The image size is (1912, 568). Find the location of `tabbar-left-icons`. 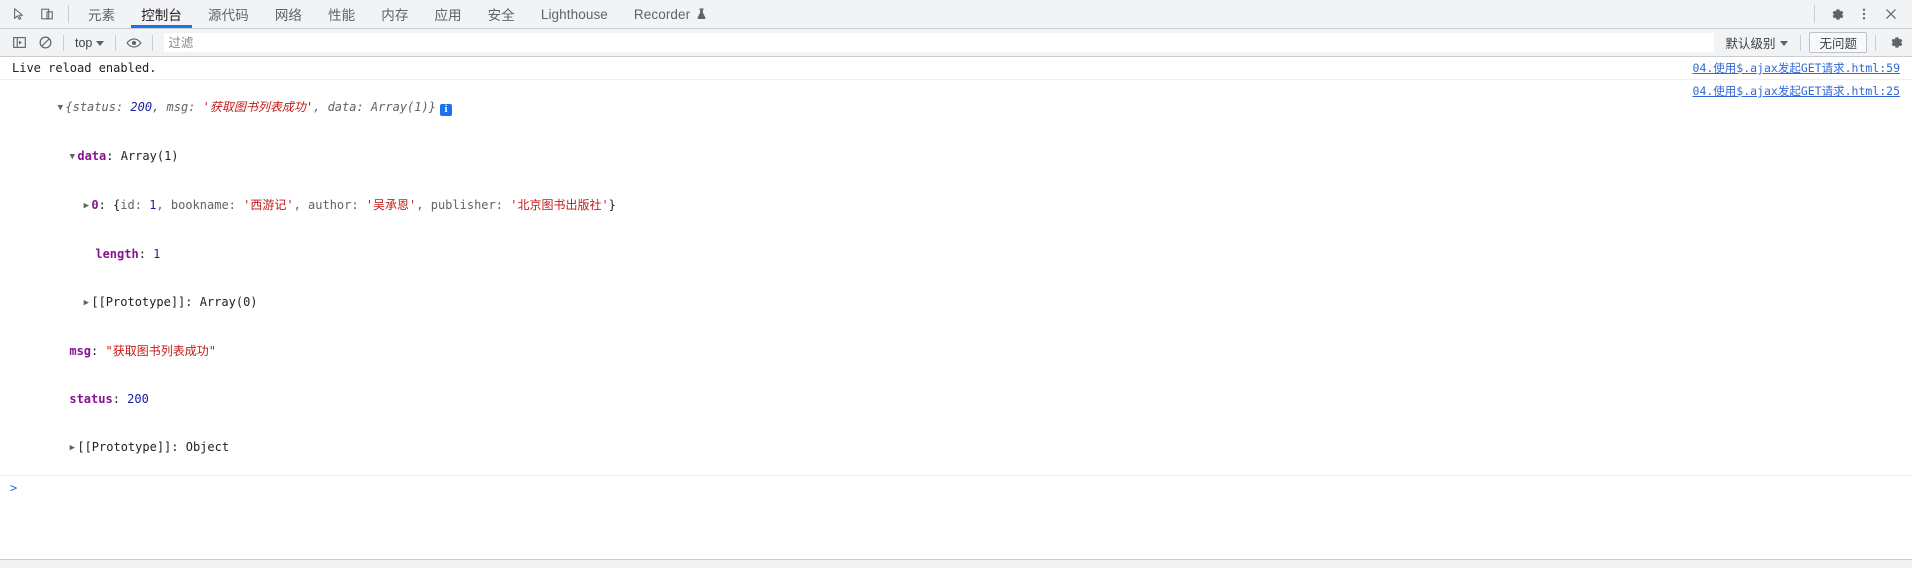

tabbar-left-icons is located at coordinates (32, 14).